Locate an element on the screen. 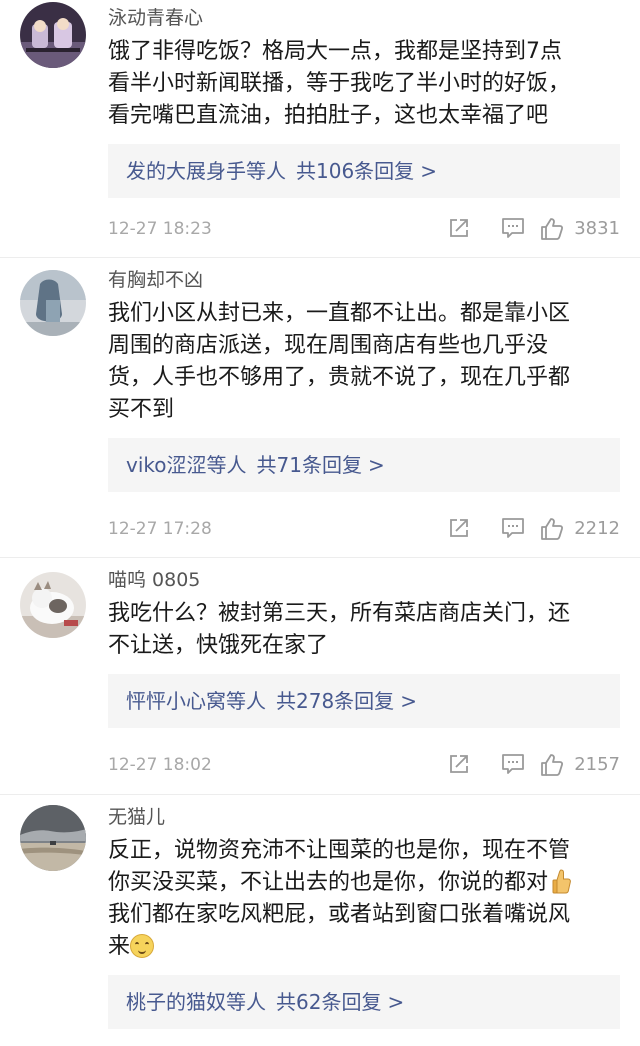 This screenshot has height=1046, width=640. reply-users: 怦怦小心窝 is located at coordinates (176, 701).